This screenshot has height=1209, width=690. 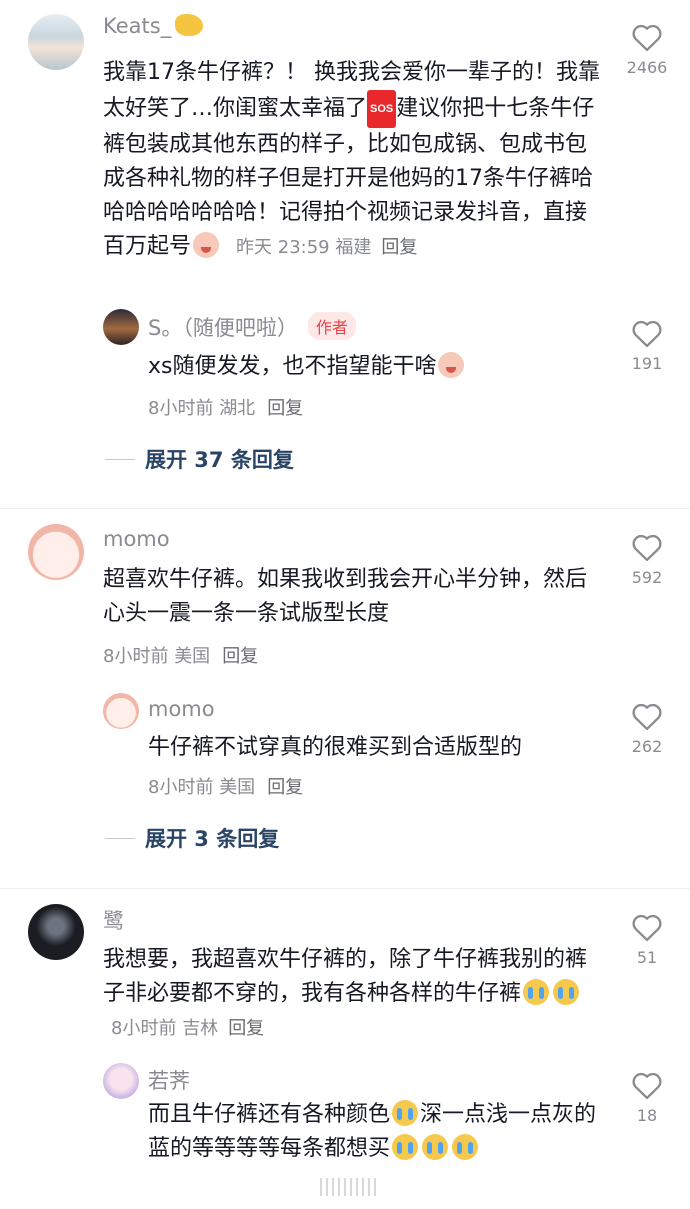 I want to click on comment-meta: 8小时前 吉林 回复, so click(x=188, y=1028).